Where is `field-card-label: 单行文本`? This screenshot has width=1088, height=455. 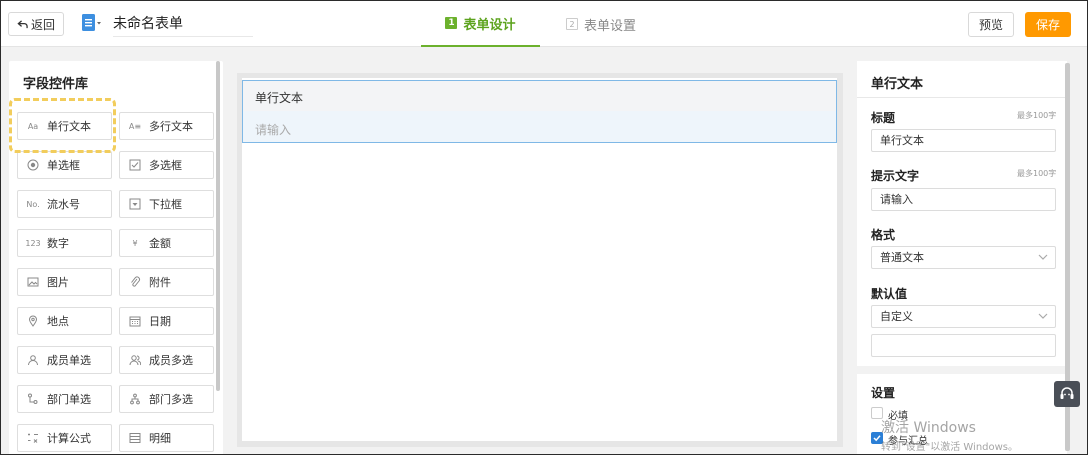 field-card-label: 单行文本 is located at coordinates (279, 98).